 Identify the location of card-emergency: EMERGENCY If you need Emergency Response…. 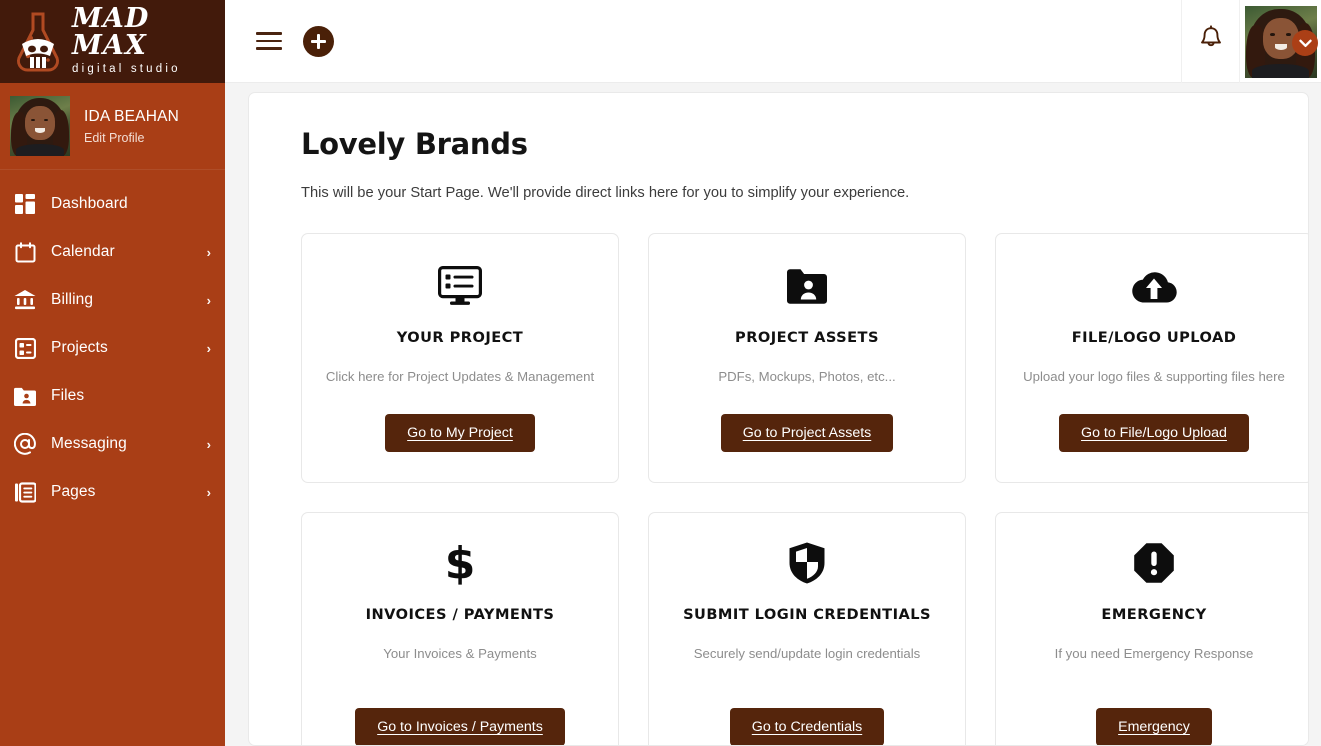
(1151, 628).